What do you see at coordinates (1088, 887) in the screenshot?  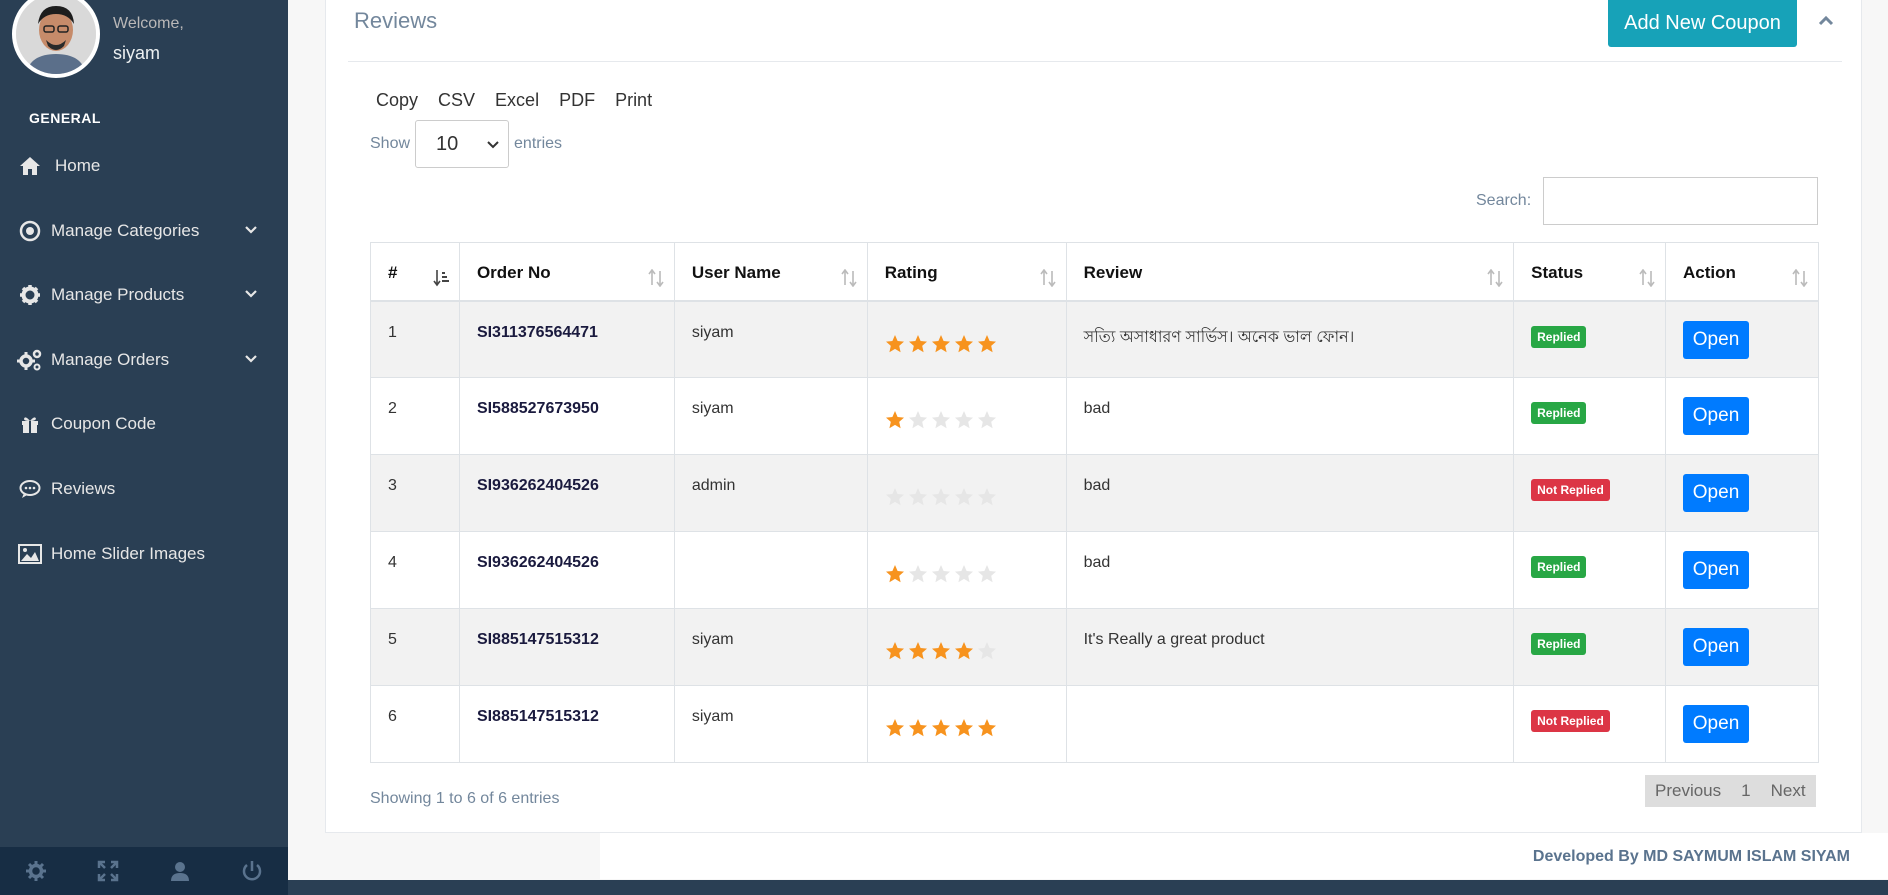 I see `bottom-strip` at bounding box center [1088, 887].